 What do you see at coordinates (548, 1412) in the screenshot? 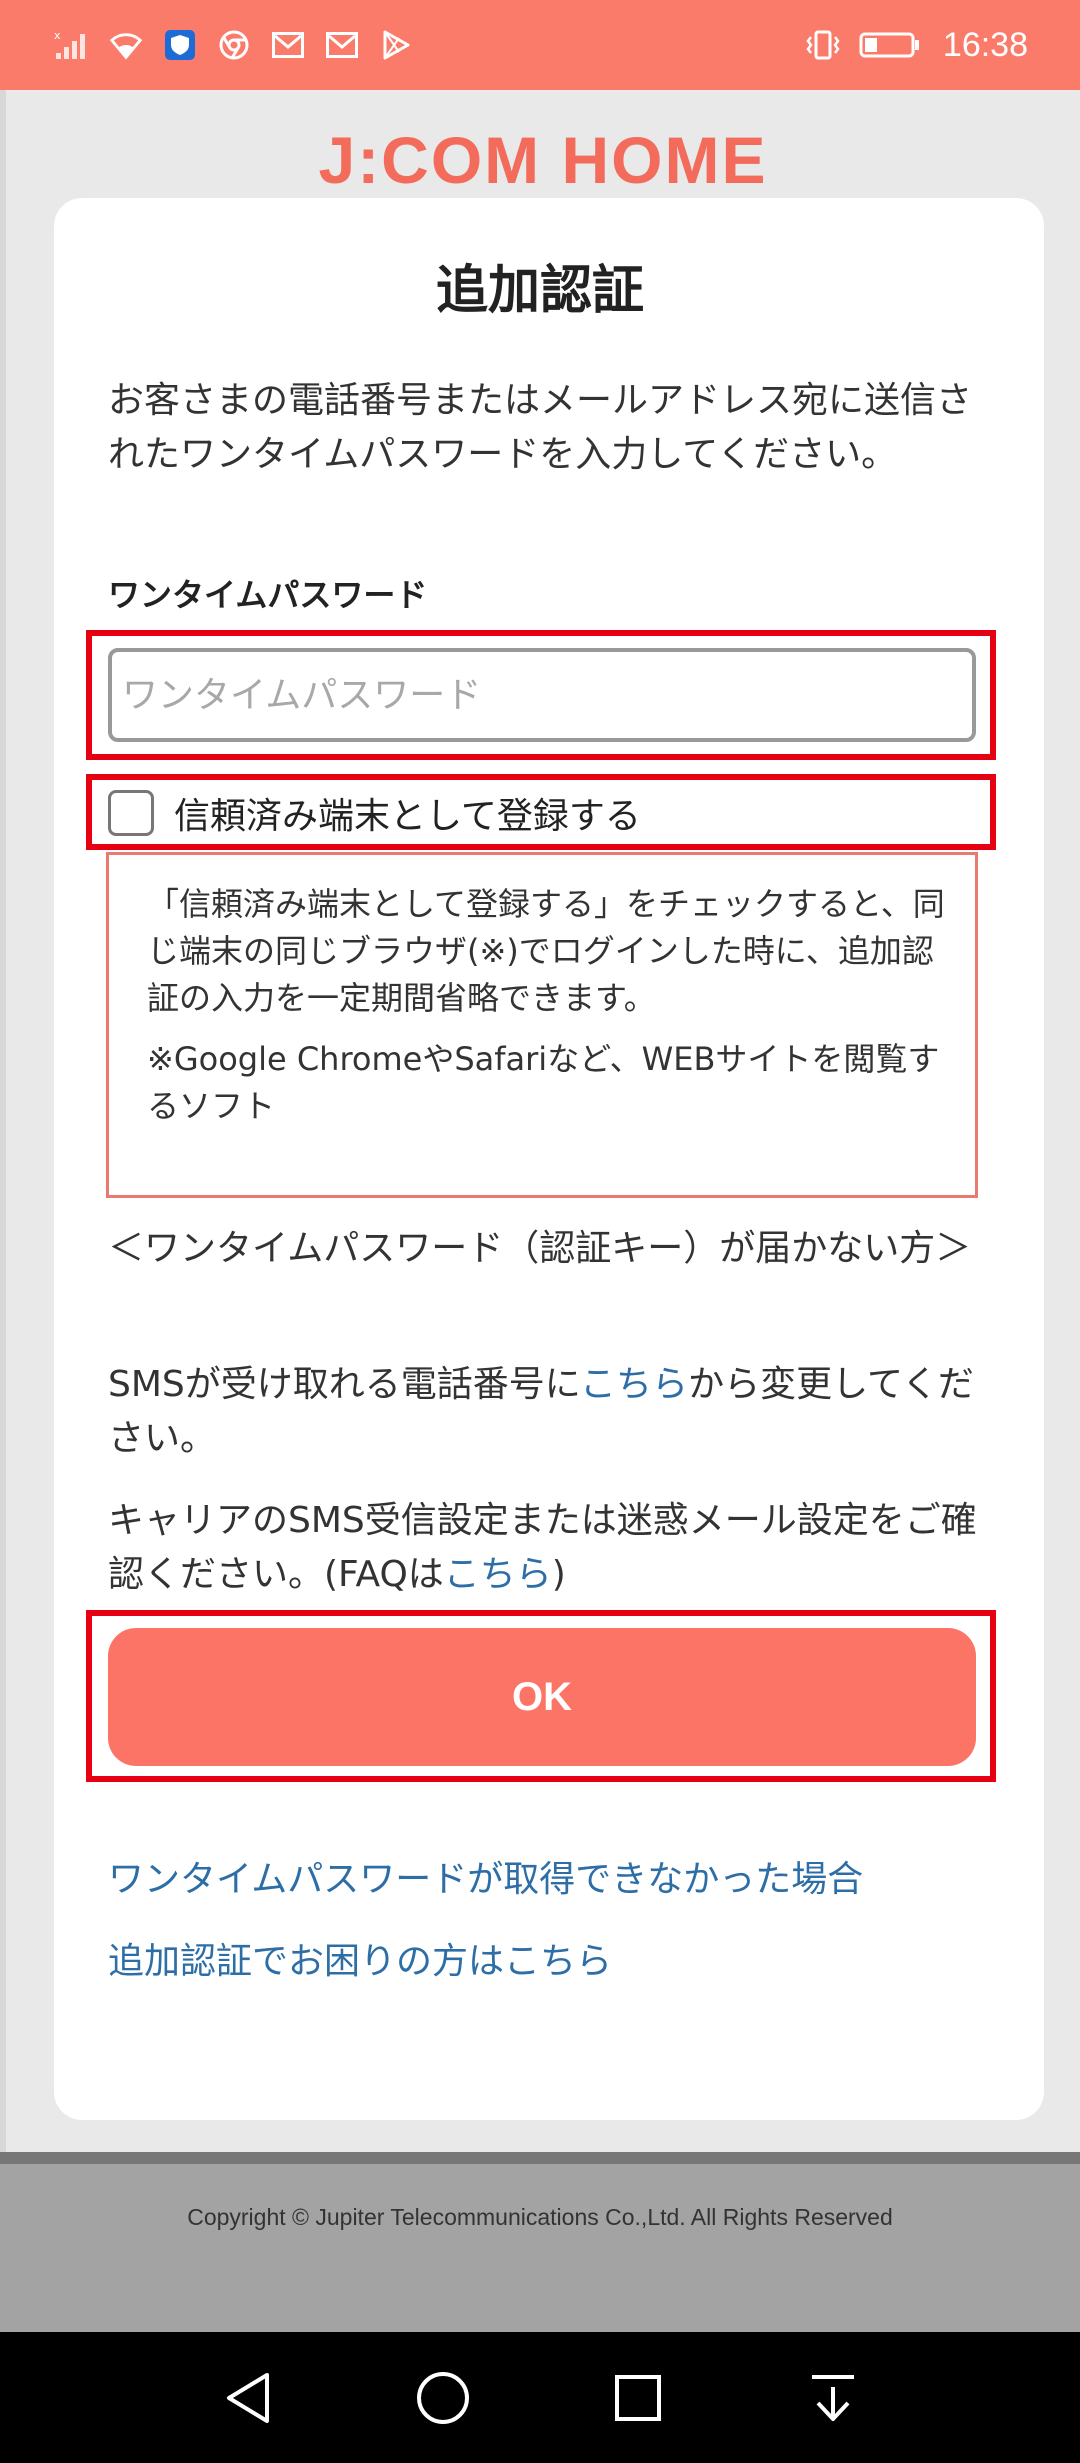
I see `help-sms-text: SMSが受け取れる電話番号にこちらから変更してください。` at bounding box center [548, 1412].